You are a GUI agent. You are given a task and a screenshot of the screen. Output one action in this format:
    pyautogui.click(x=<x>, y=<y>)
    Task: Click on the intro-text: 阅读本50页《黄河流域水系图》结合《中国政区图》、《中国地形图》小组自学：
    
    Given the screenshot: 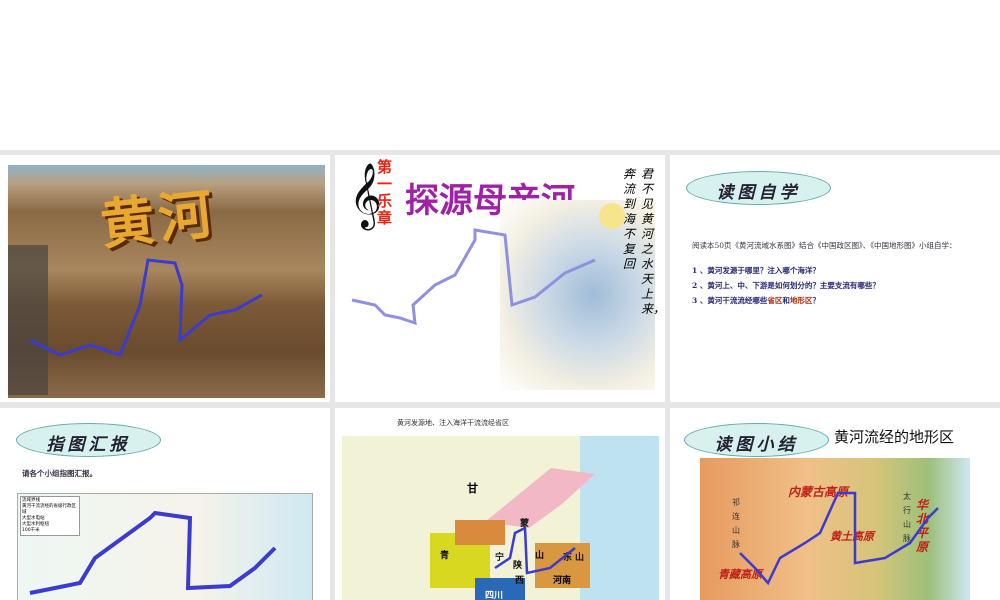 What is the action you would take?
    pyautogui.click(x=824, y=245)
    